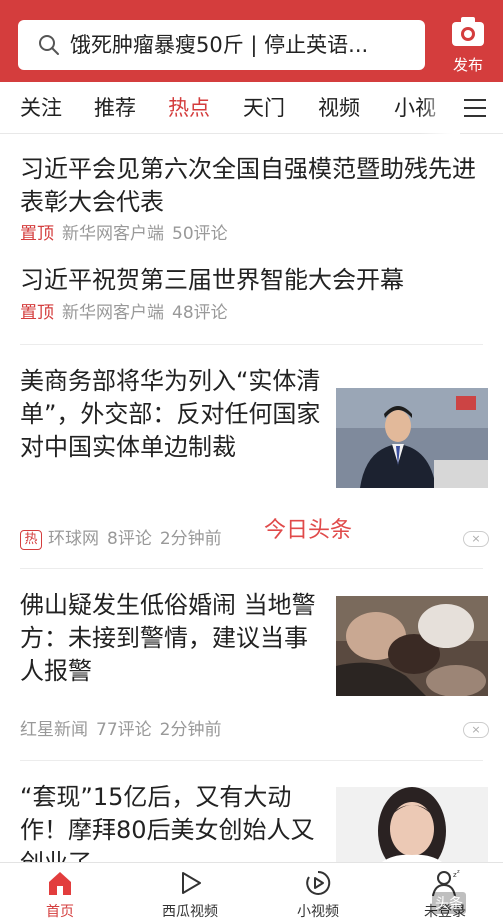  What do you see at coordinates (172, 638) in the screenshot?
I see `news-title: 佛山疑发生低俗婚闹 当地警方：未接到警情，建议当事人报警` at bounding box center [172, 638].